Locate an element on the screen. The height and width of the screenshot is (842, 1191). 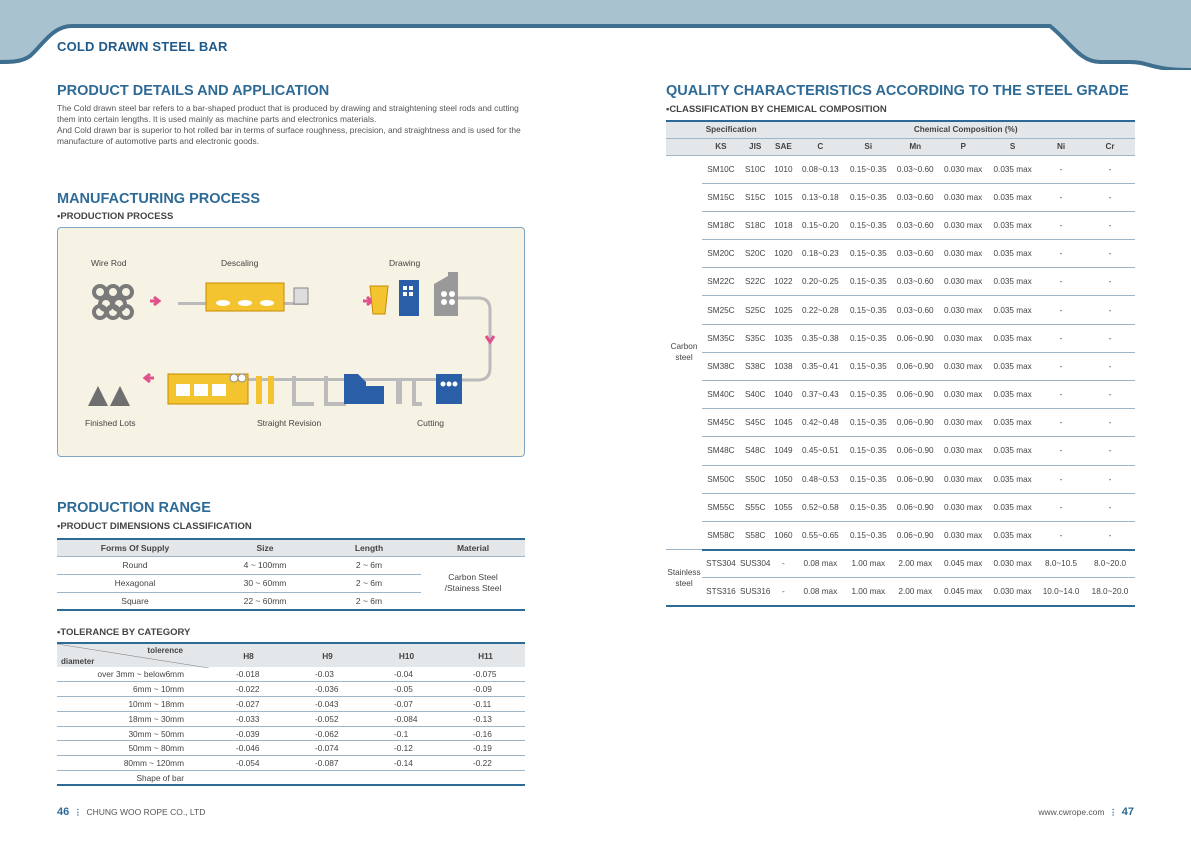
table-cell: Round is located at coordinates (135, 565).